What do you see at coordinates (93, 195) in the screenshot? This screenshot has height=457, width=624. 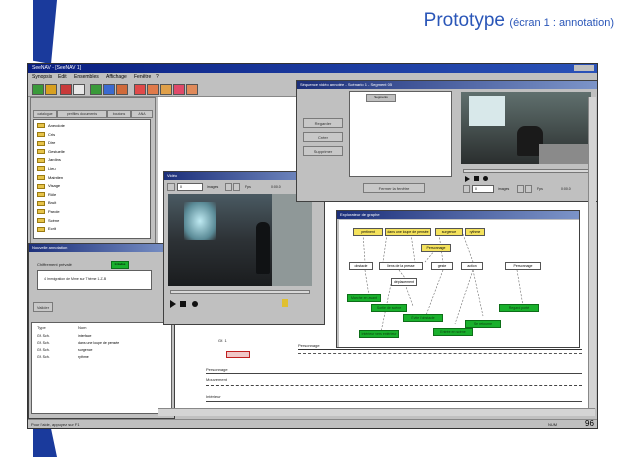 I see `folder-item: Rôle` at bounding box center [93, 195].